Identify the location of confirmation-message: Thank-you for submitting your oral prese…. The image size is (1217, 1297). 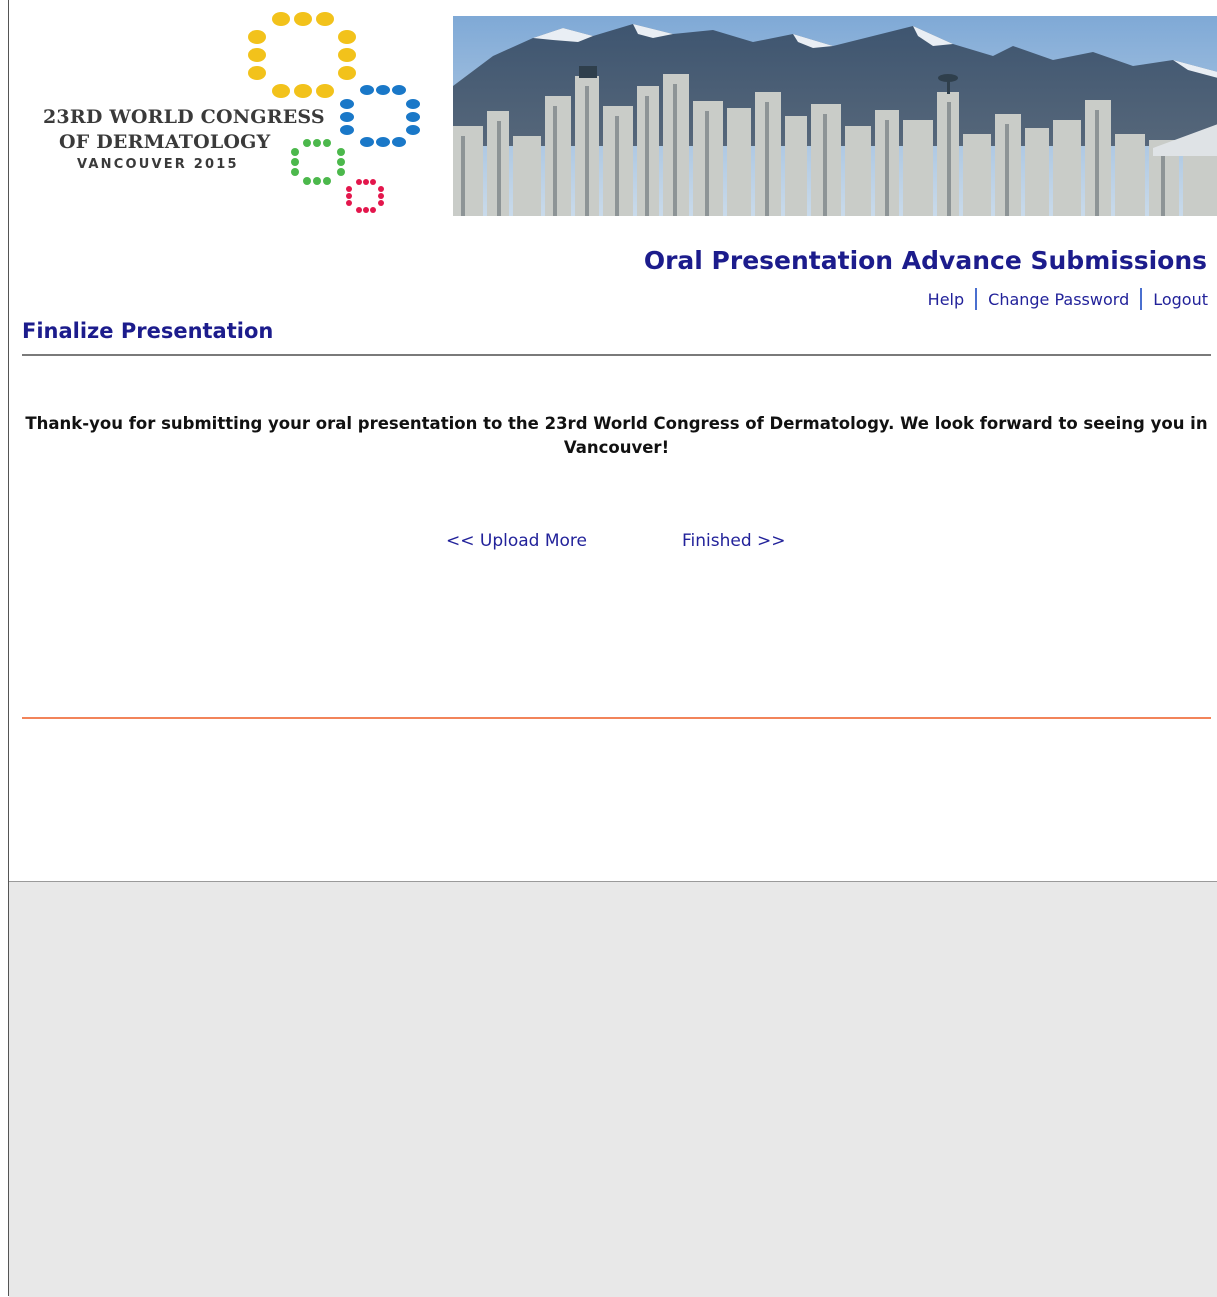
(616, 435).